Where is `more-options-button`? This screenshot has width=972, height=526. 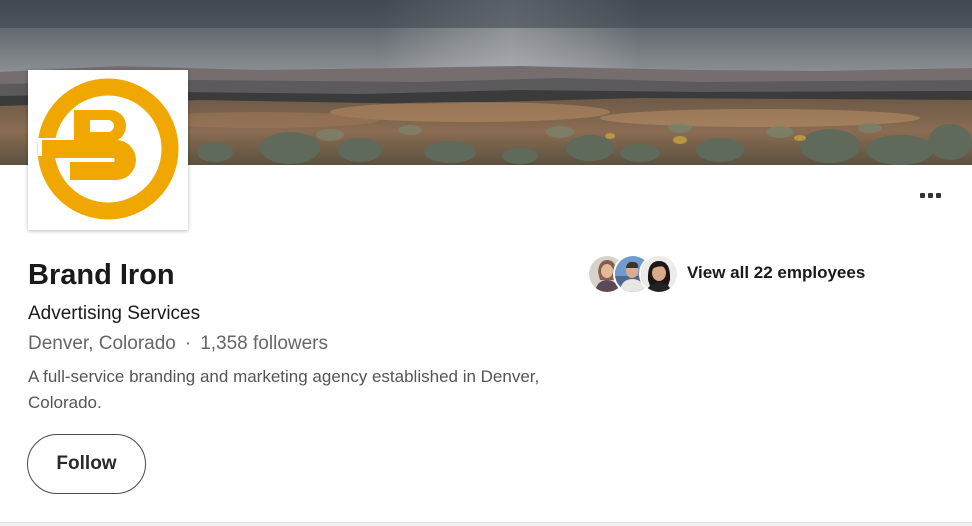
more-options-button is located at coordinates (930, 195).